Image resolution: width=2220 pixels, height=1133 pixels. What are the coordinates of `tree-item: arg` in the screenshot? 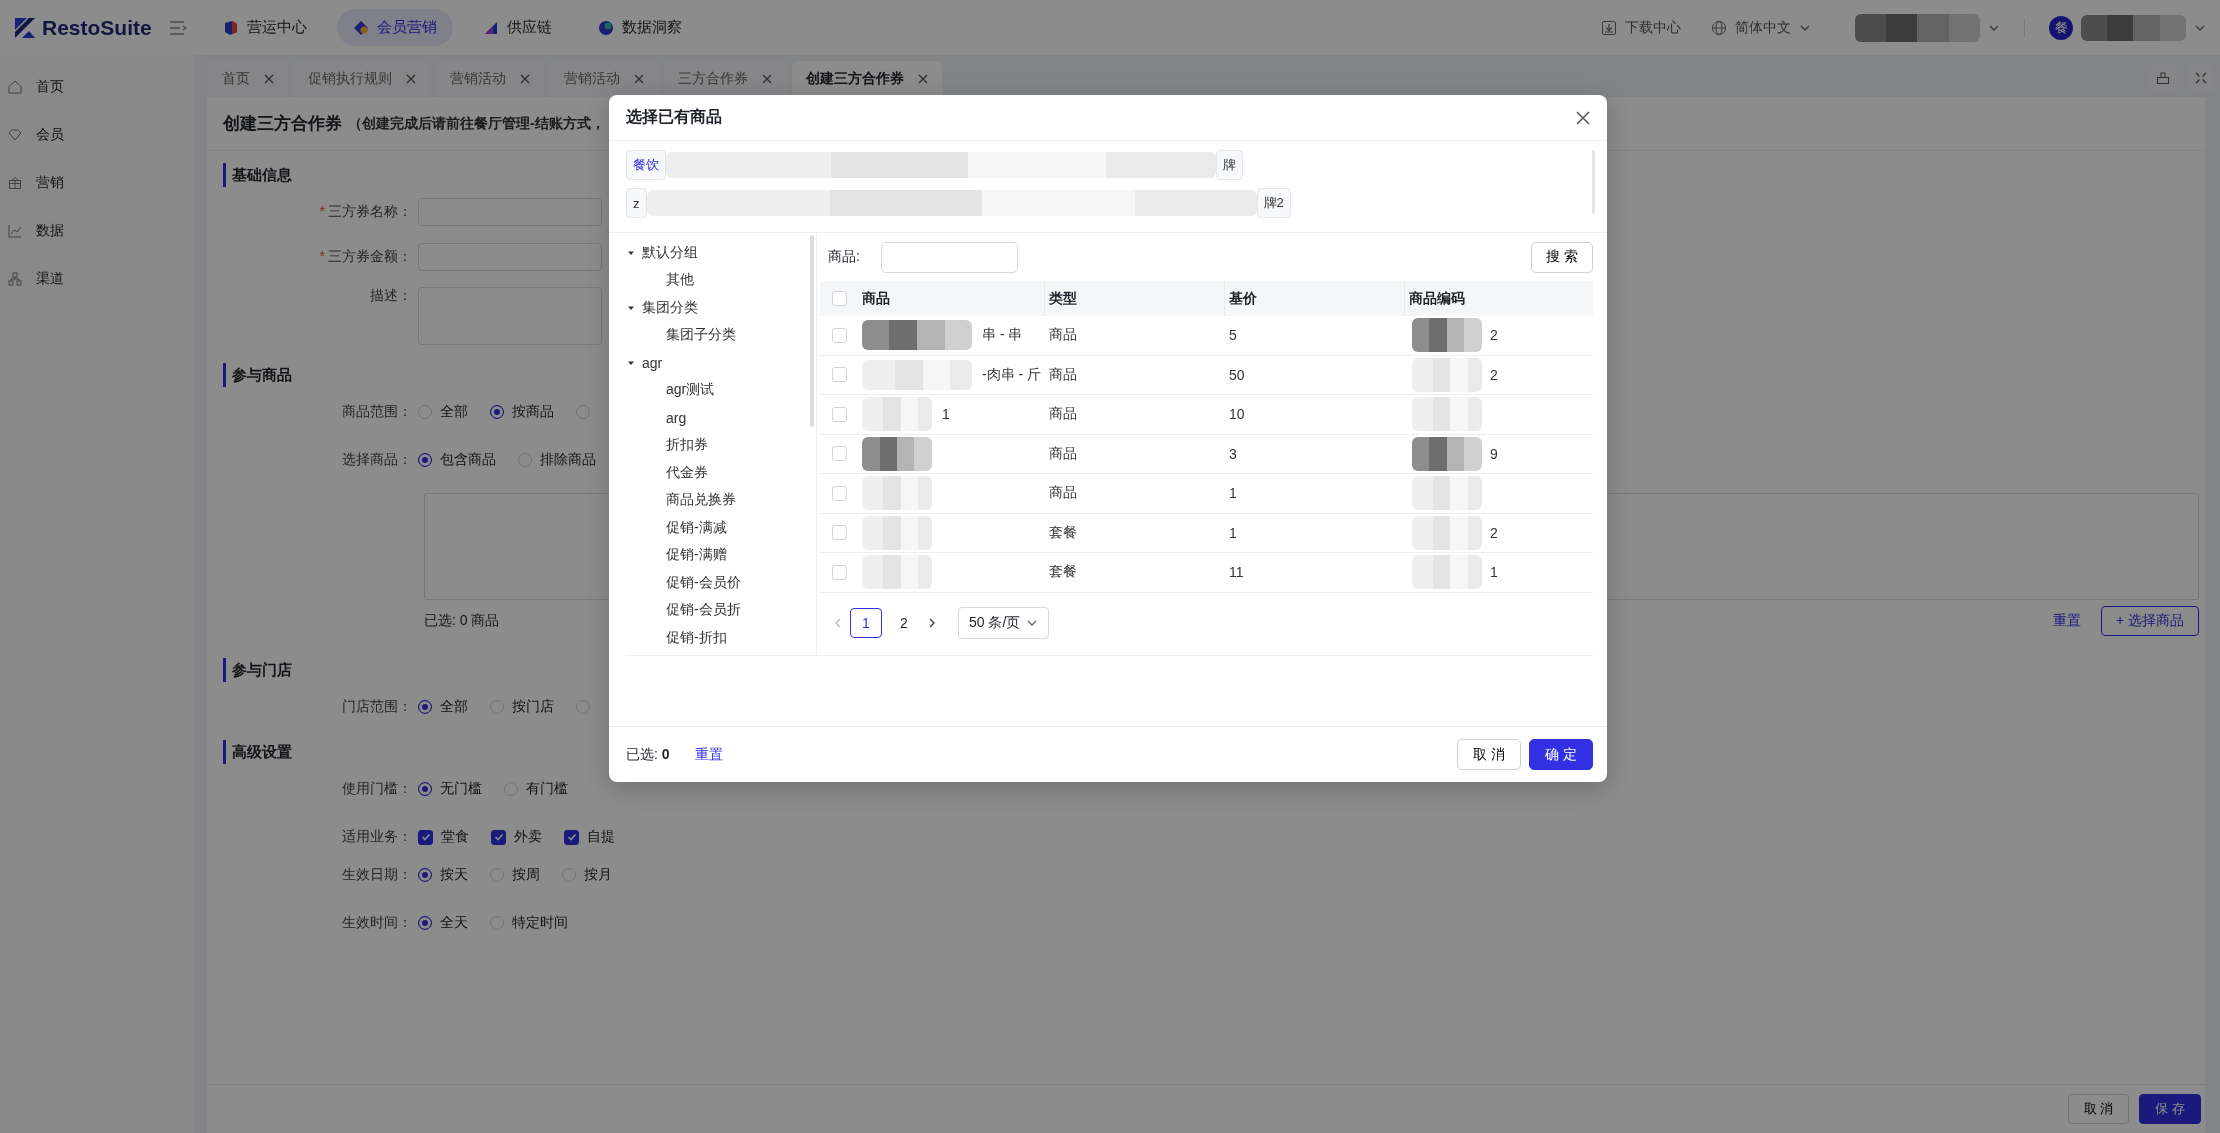 It's located at (733, 418).